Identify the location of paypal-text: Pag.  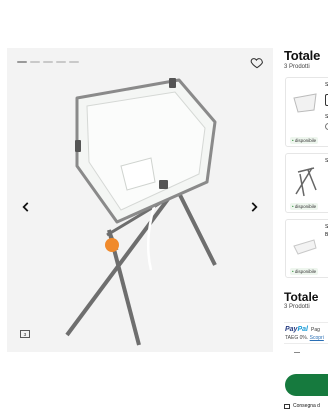
(315, 330).